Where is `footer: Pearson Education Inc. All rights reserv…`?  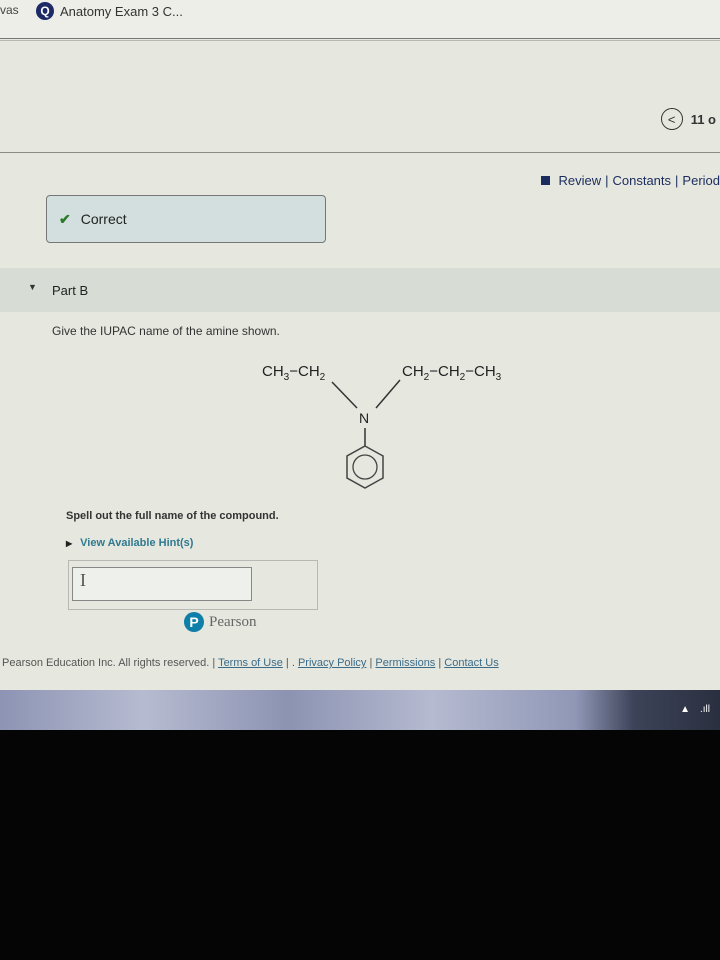 footer: Pearson Education Inc. All rights reserv… is located at coordinates (250, 663).